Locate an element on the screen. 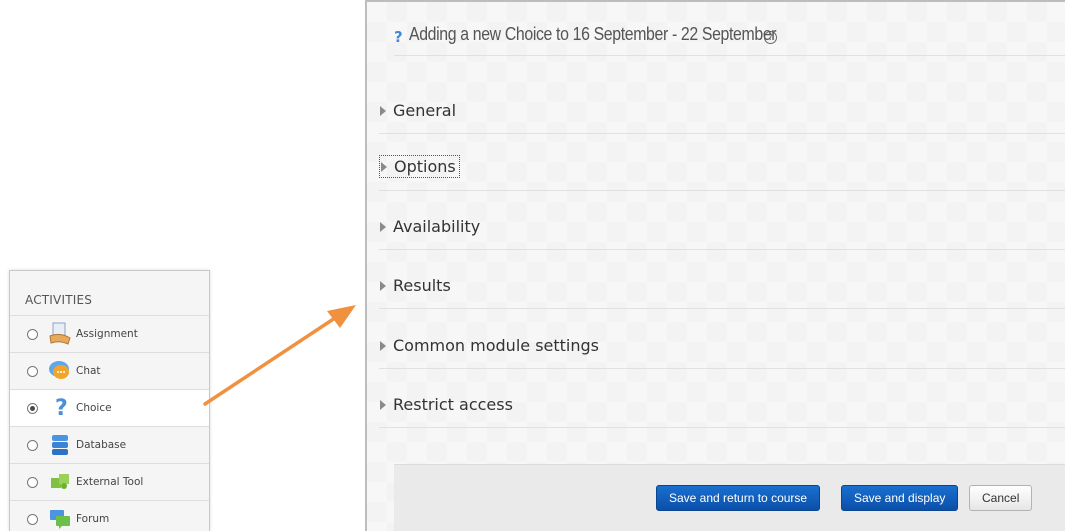 The height and width of the screenshot is (531, 1065). section-header: Restrict access is located at coordinates (447, 404).